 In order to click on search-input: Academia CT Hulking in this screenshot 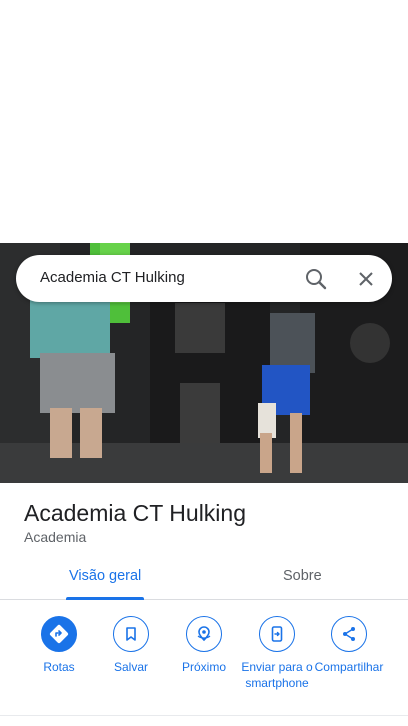, I will do `click(112, 277)`.